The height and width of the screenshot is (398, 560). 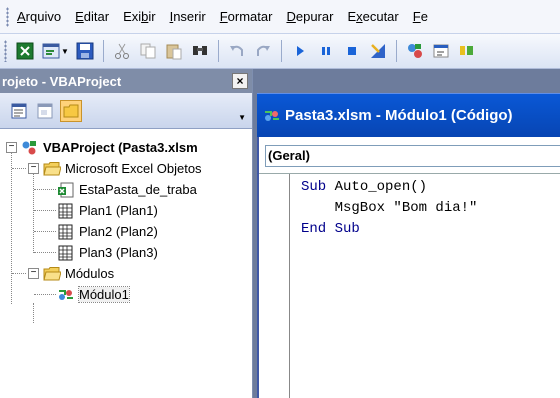 What do you see at coordinates (133, 168) in the screenshot?
I see `tree-label: Microsoft Excel Objetos` at bounding box center [133, 168].